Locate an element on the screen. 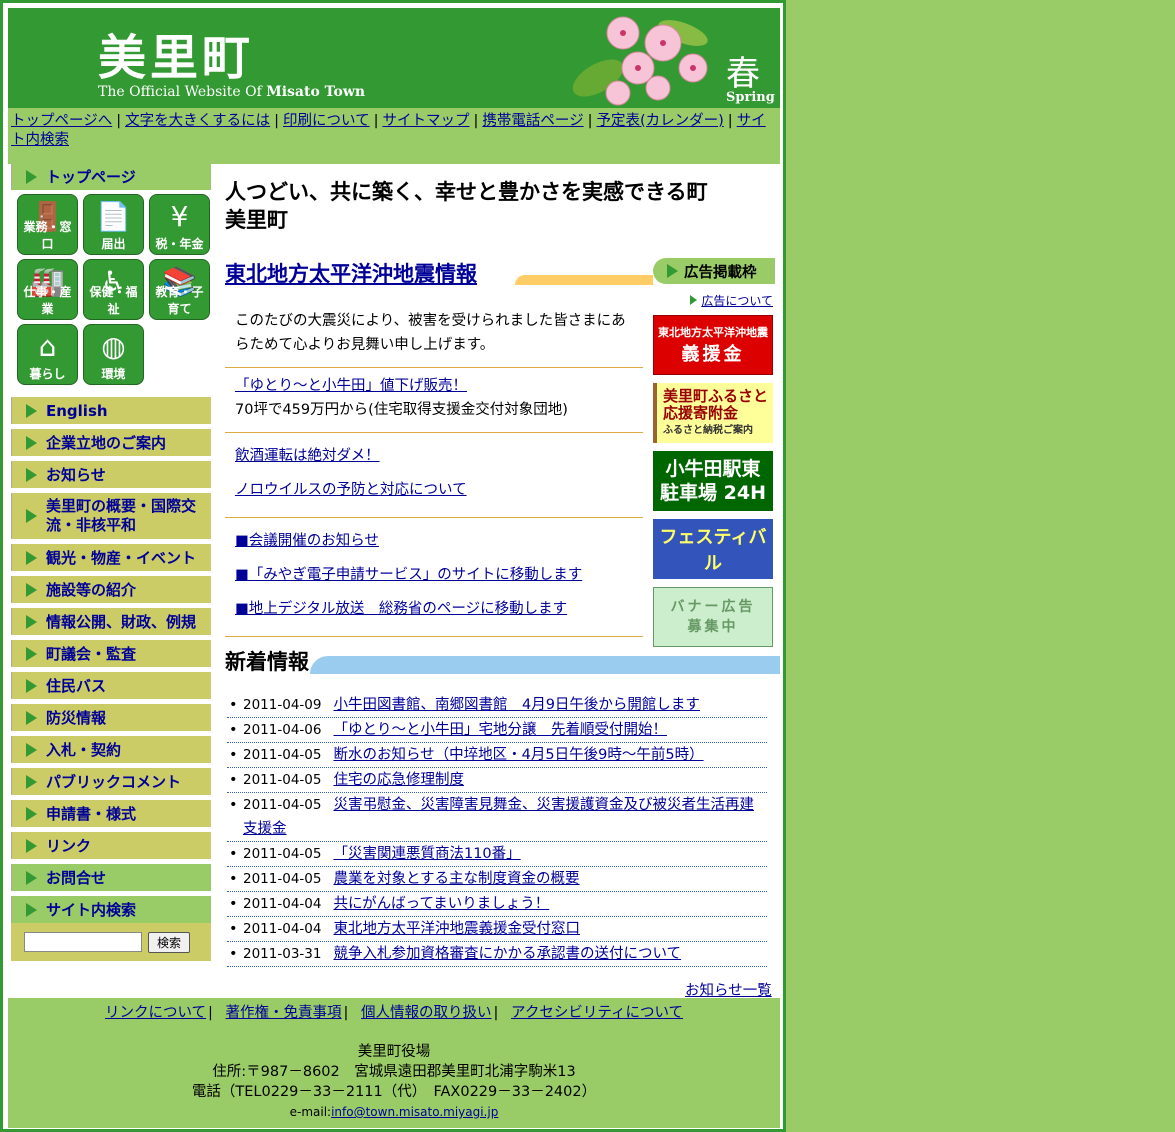 The height and width of the screenshot is (1132, 1175). norovirus-link: ノロウイルスの予防と対応について is located at coordinates (351, 490).